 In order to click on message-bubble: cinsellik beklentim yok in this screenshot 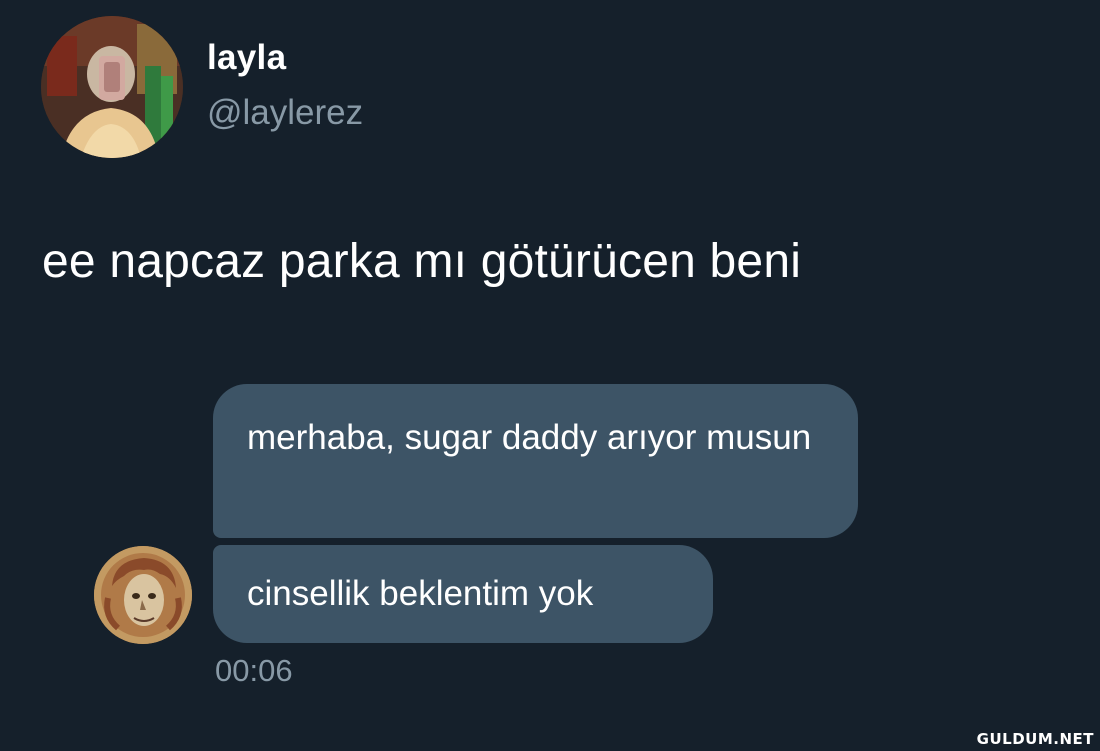, I will do `click(463, 594)`.